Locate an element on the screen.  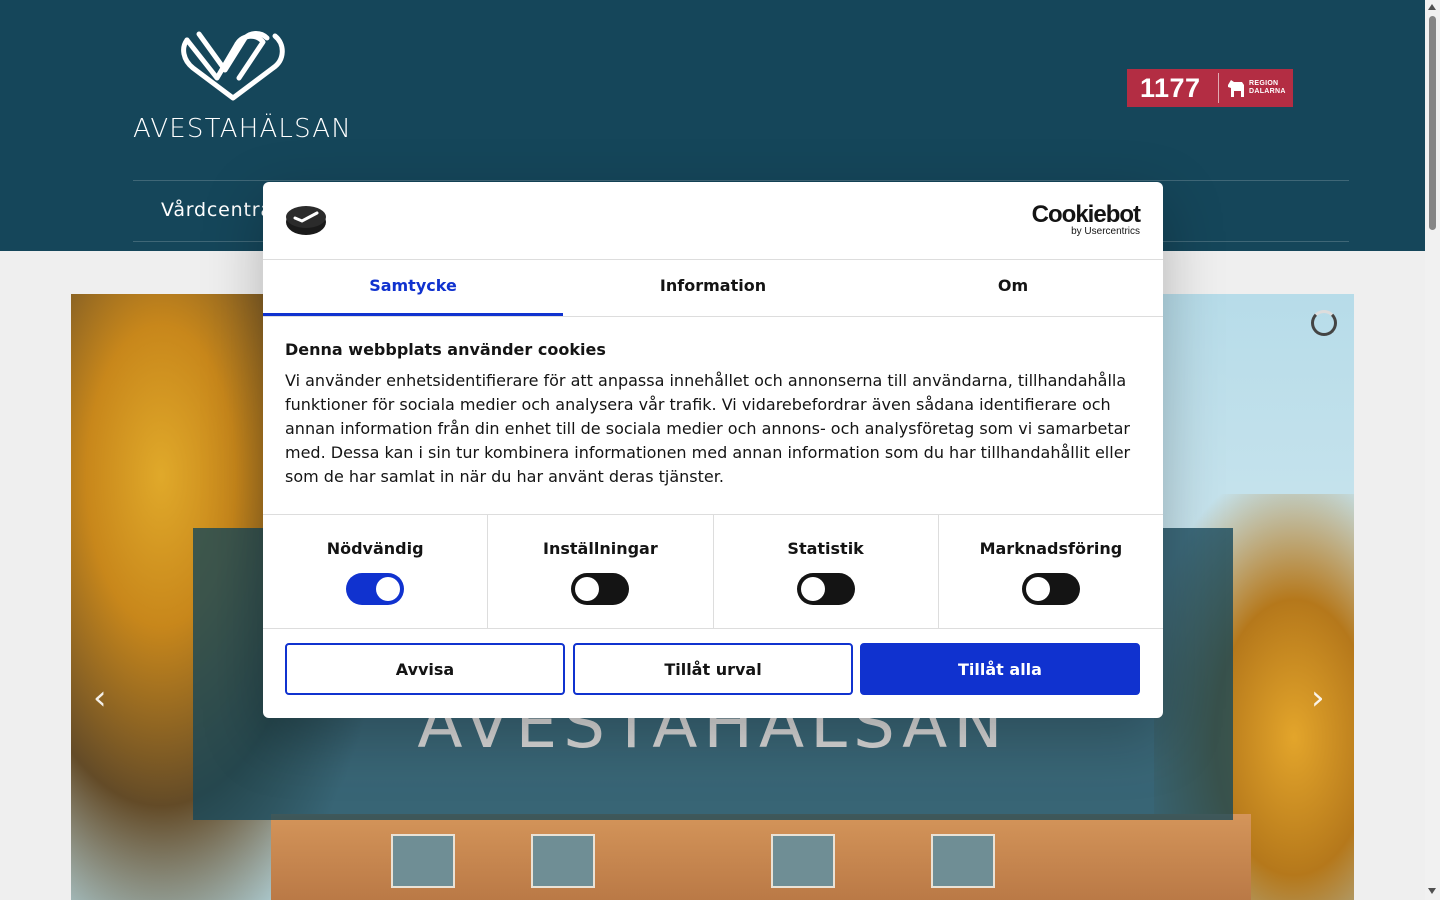
toggle-label-installningar: Inställningar is located at coordinates (600, 548).